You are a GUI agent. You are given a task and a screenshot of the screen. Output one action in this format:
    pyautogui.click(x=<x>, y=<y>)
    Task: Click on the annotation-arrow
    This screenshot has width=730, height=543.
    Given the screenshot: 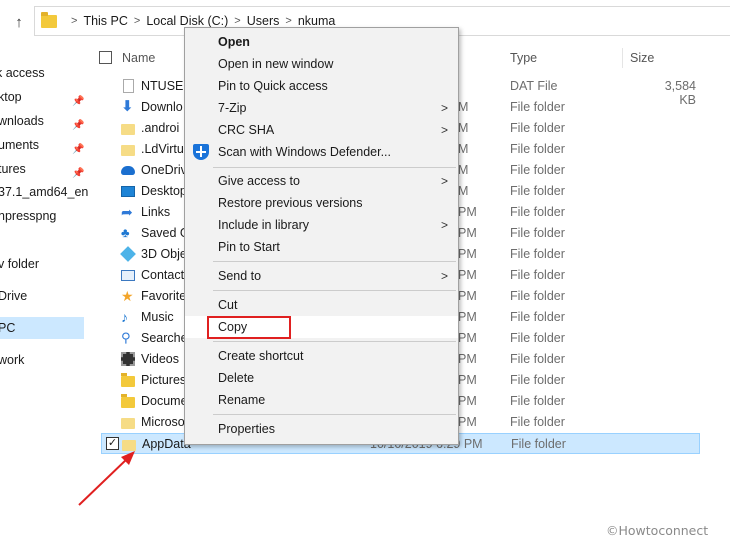 What is the action you would take?
    pyautogui.click(x=106, y=478)
    